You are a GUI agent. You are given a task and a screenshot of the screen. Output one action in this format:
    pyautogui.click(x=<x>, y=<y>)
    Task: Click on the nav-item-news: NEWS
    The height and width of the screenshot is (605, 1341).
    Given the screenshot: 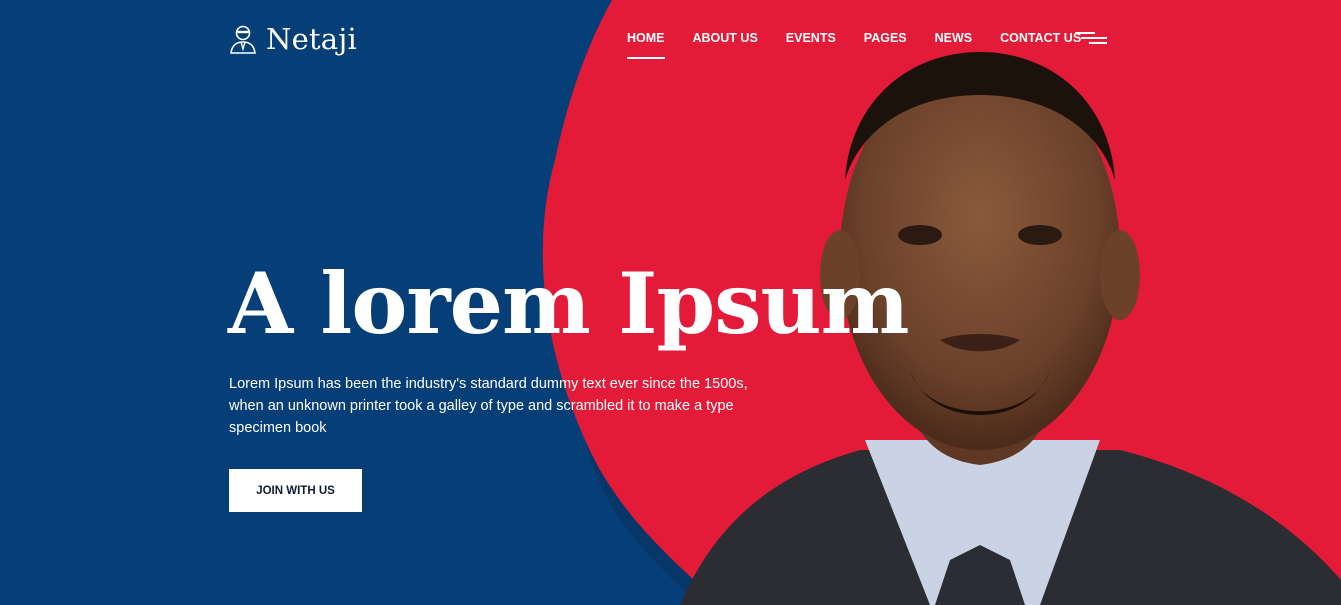 What is the action you would take?
    pyautogui.click(x=954, y=42)
    